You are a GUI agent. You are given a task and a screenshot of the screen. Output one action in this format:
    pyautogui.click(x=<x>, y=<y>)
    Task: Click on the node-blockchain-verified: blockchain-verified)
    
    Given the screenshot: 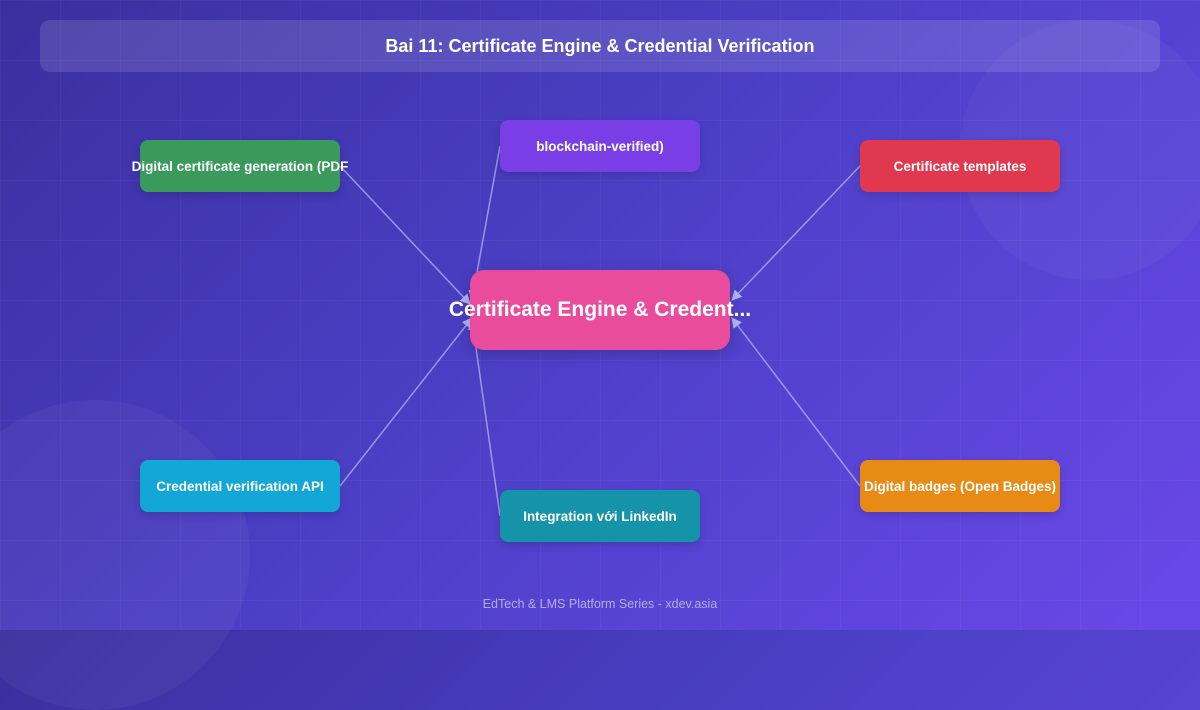 What is the action you would take?
    pyautogui.click(x=600, y=146)
    